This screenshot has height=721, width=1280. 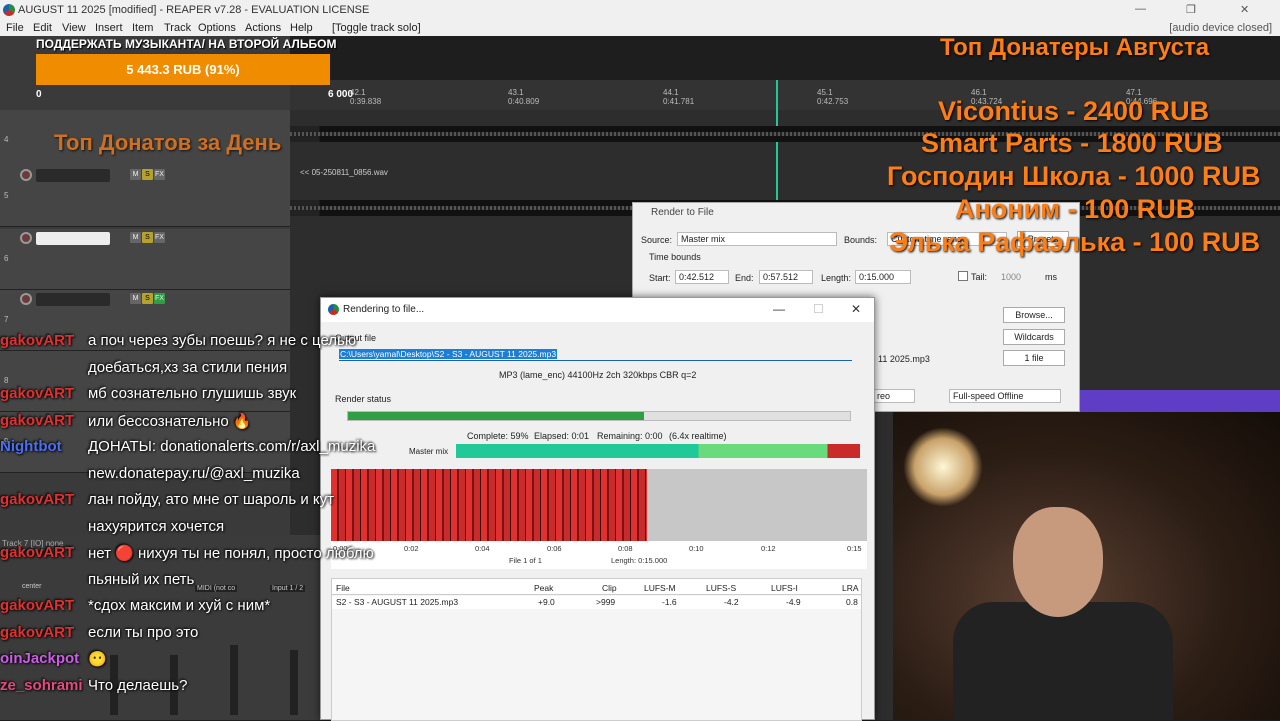 What do you see at coordinates (194, 473) in the screenshot?
I see `chat-text: new.donatepay.ru/@axl_muzika` at bounding box center [194, 473].